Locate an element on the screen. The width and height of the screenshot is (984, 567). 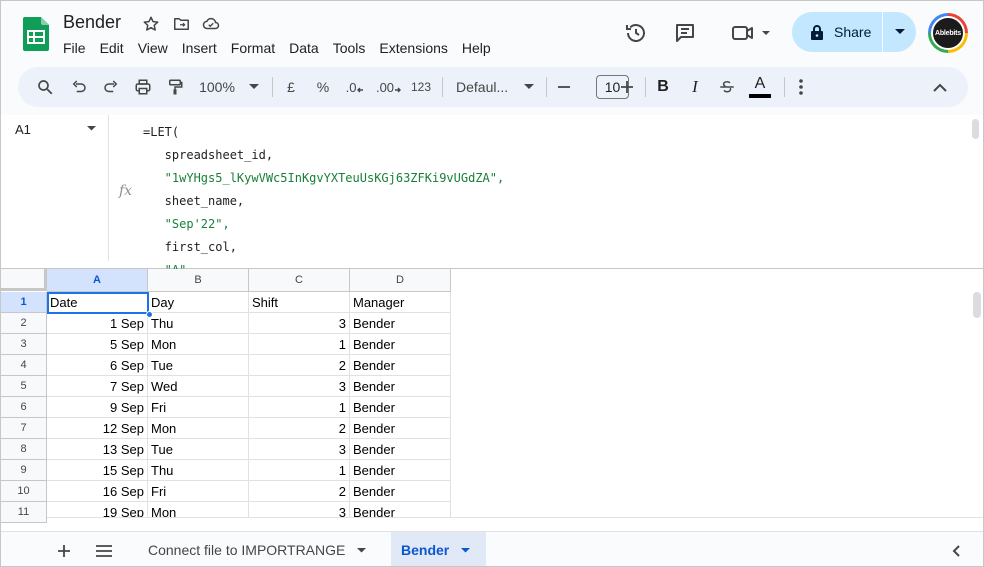
formula-scrollbar is located at coordinates (975, 129).